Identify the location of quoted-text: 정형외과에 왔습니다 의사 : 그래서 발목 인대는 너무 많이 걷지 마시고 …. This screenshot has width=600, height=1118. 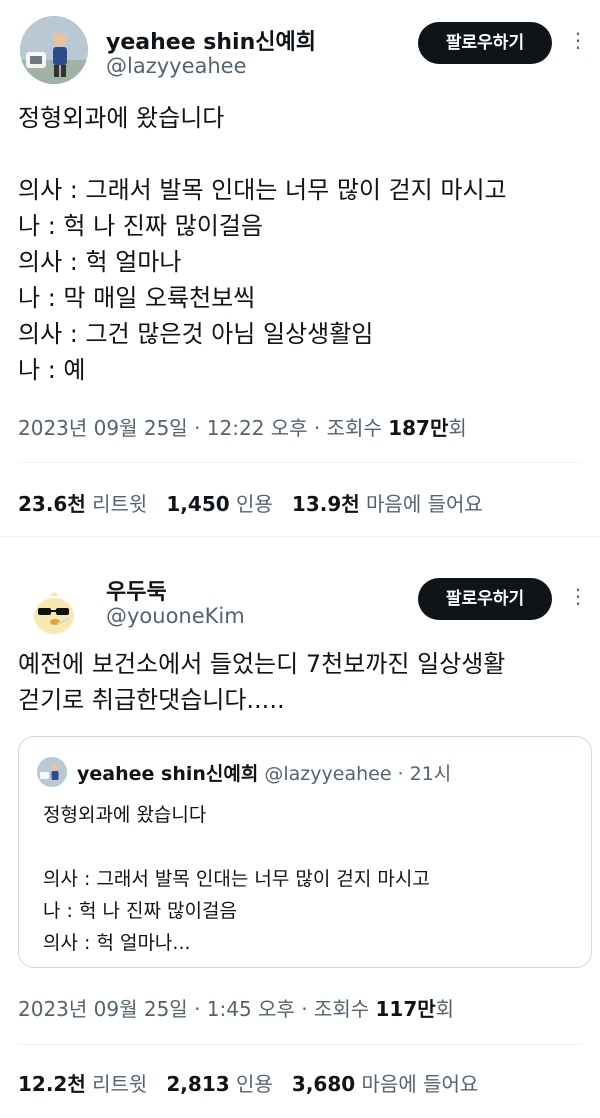
(236, 879).